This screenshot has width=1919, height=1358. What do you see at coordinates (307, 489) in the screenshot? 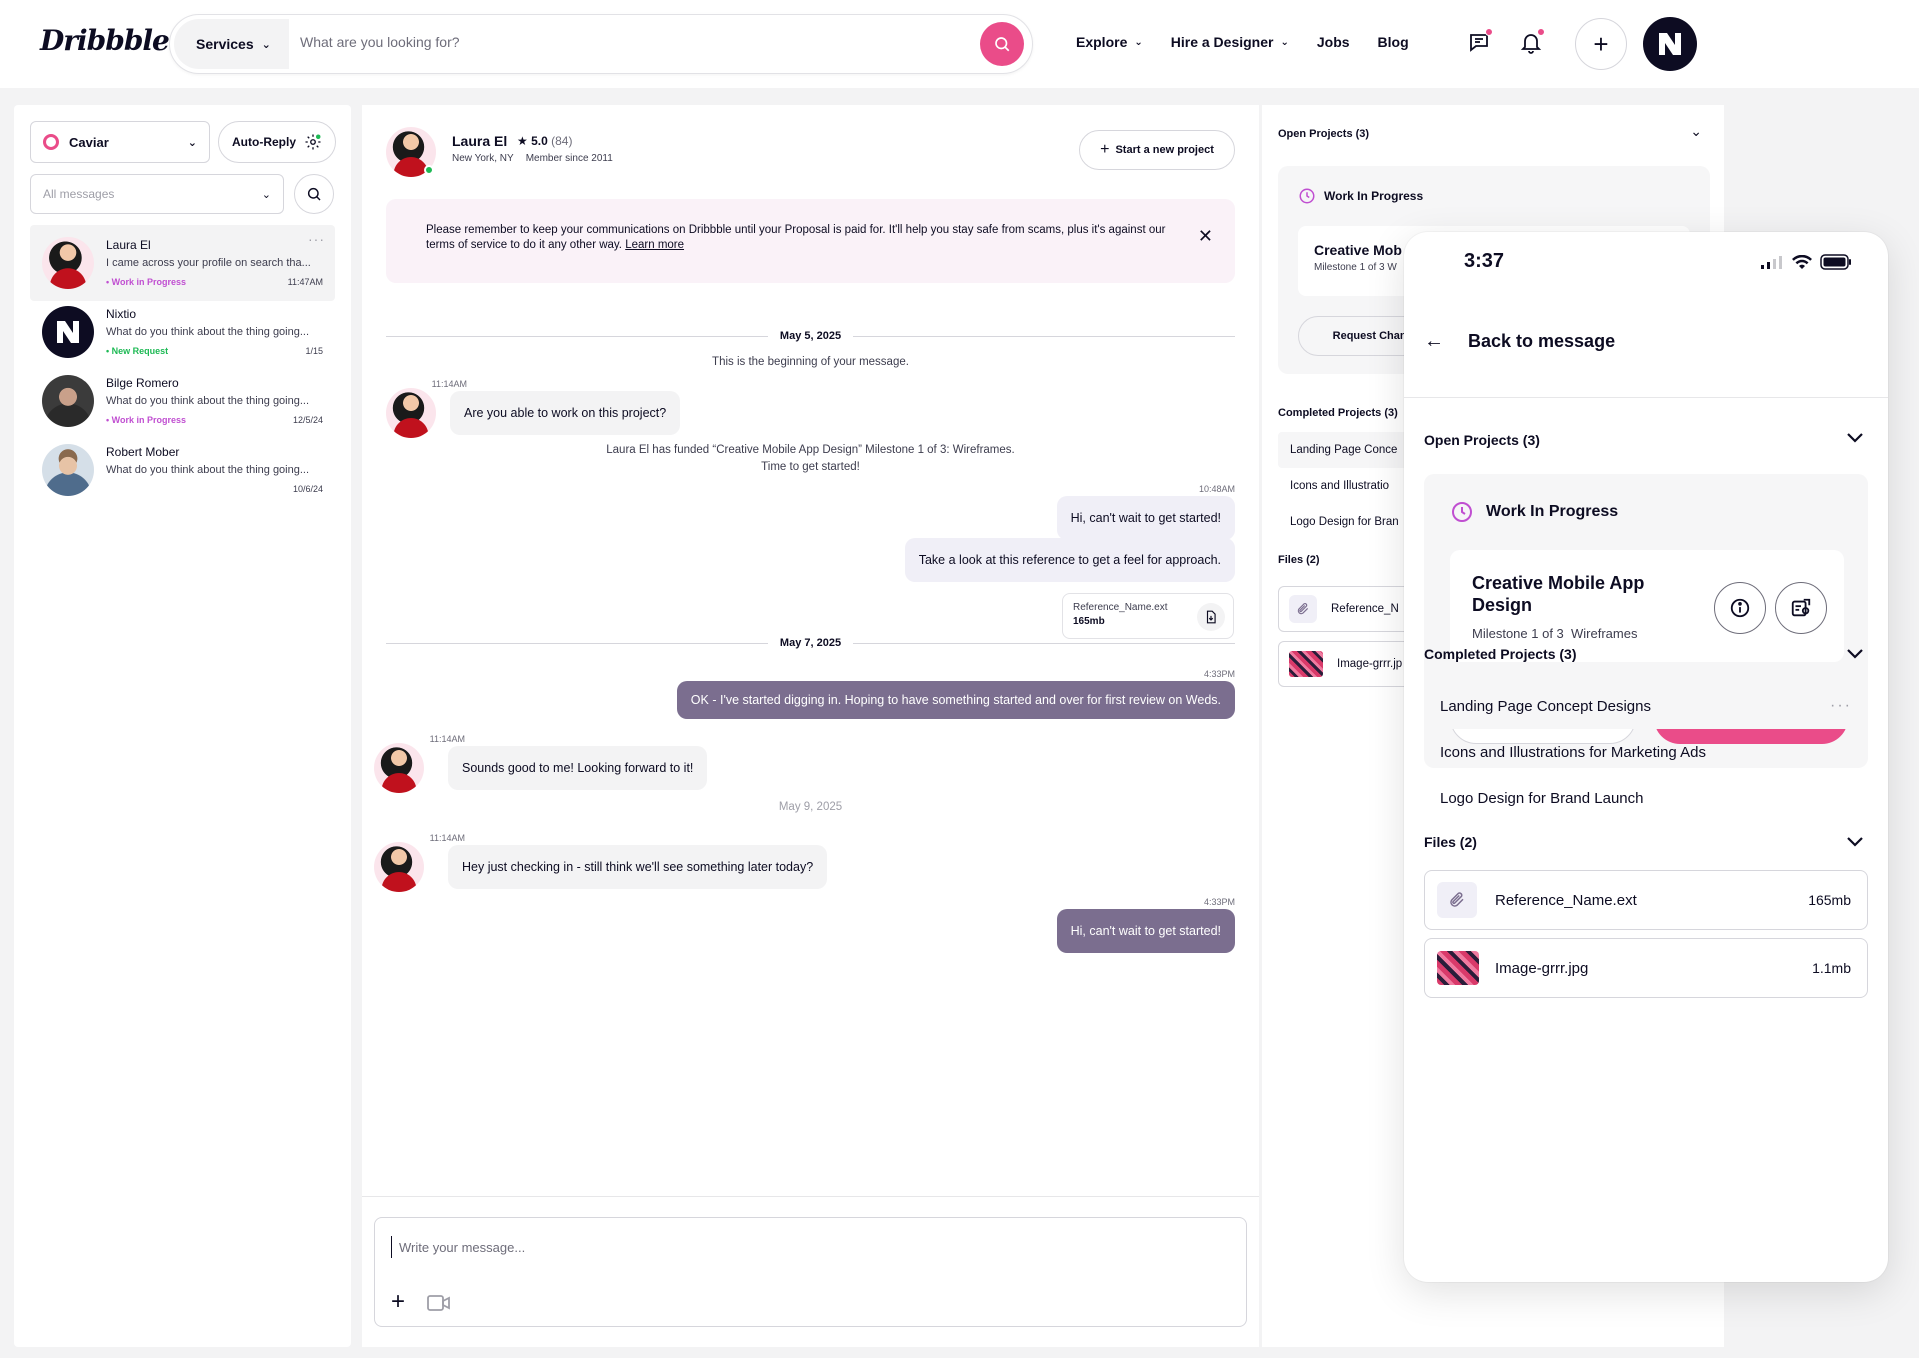
I see `conversation-time: 10/6/24` at bounding box center [307, 489].